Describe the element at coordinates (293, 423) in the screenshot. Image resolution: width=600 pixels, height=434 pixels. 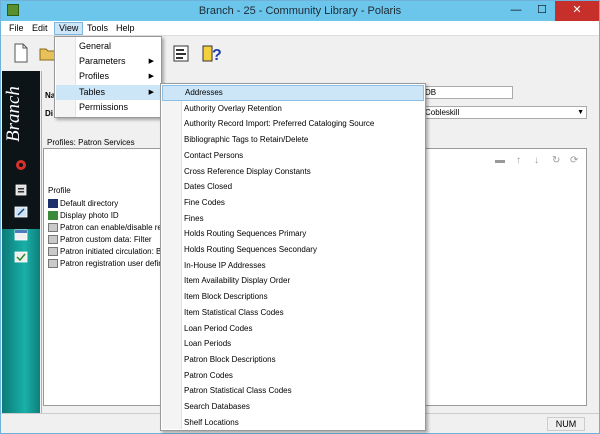
I see `submenu-item-shelf-locations: Shelf Locations` at that location.